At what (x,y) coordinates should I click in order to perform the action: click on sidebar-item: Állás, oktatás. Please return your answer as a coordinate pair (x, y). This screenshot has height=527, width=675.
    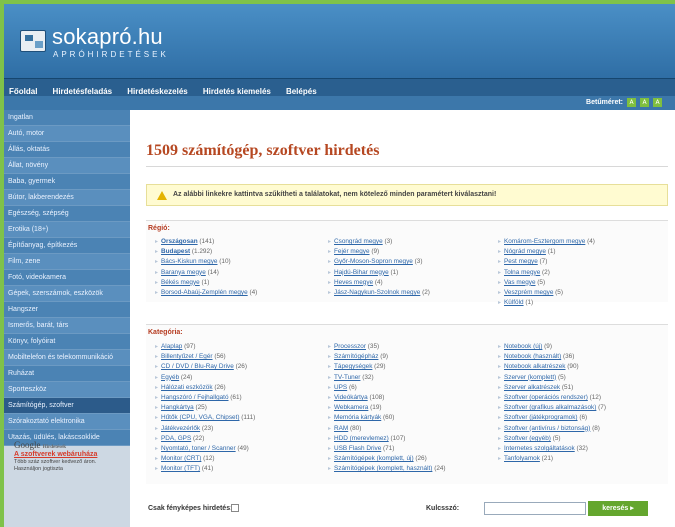
    Looking at the image, I should click on (67, 150).